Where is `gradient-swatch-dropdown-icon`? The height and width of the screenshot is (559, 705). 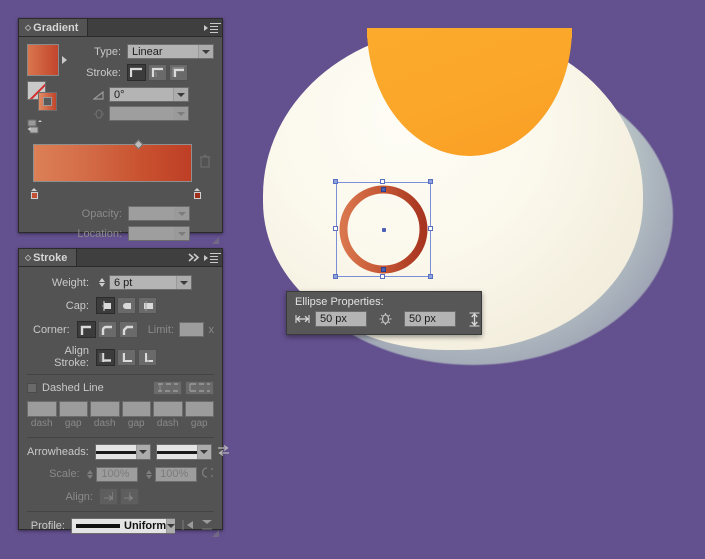 gradient-swatch-dropdown-icon is located at coordinates (64, 60).